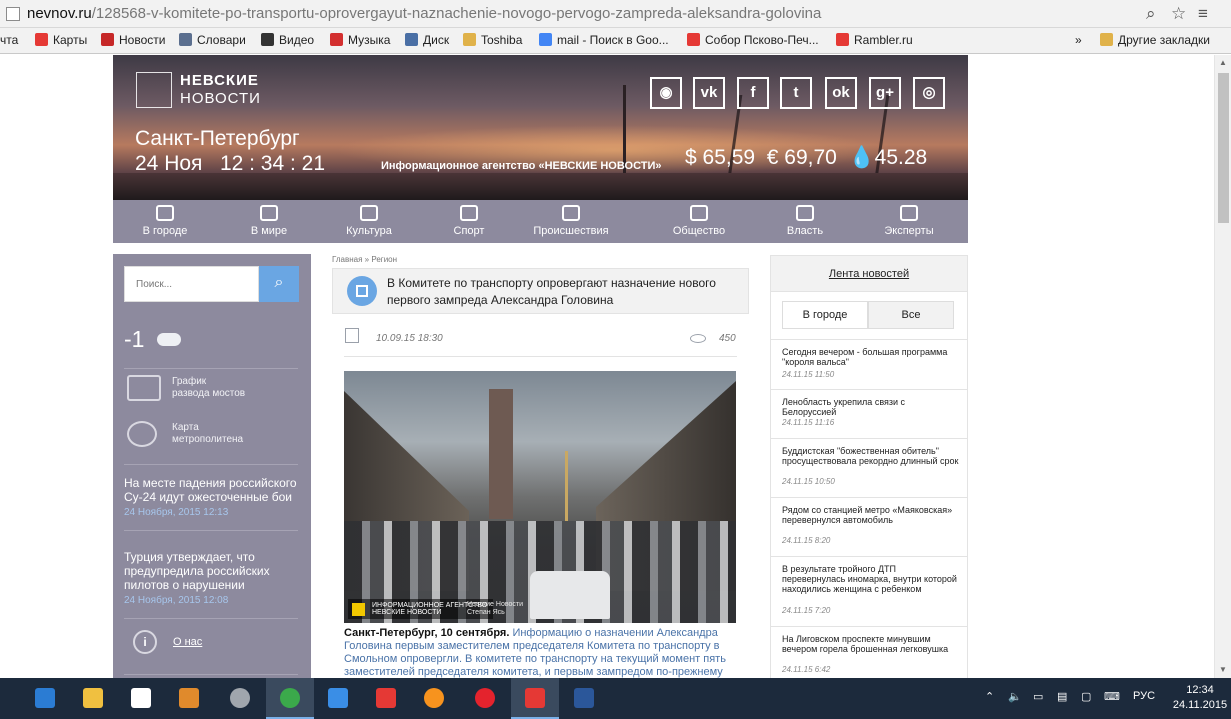  I want to click on search-icon: ⌕, so click(279, 282).